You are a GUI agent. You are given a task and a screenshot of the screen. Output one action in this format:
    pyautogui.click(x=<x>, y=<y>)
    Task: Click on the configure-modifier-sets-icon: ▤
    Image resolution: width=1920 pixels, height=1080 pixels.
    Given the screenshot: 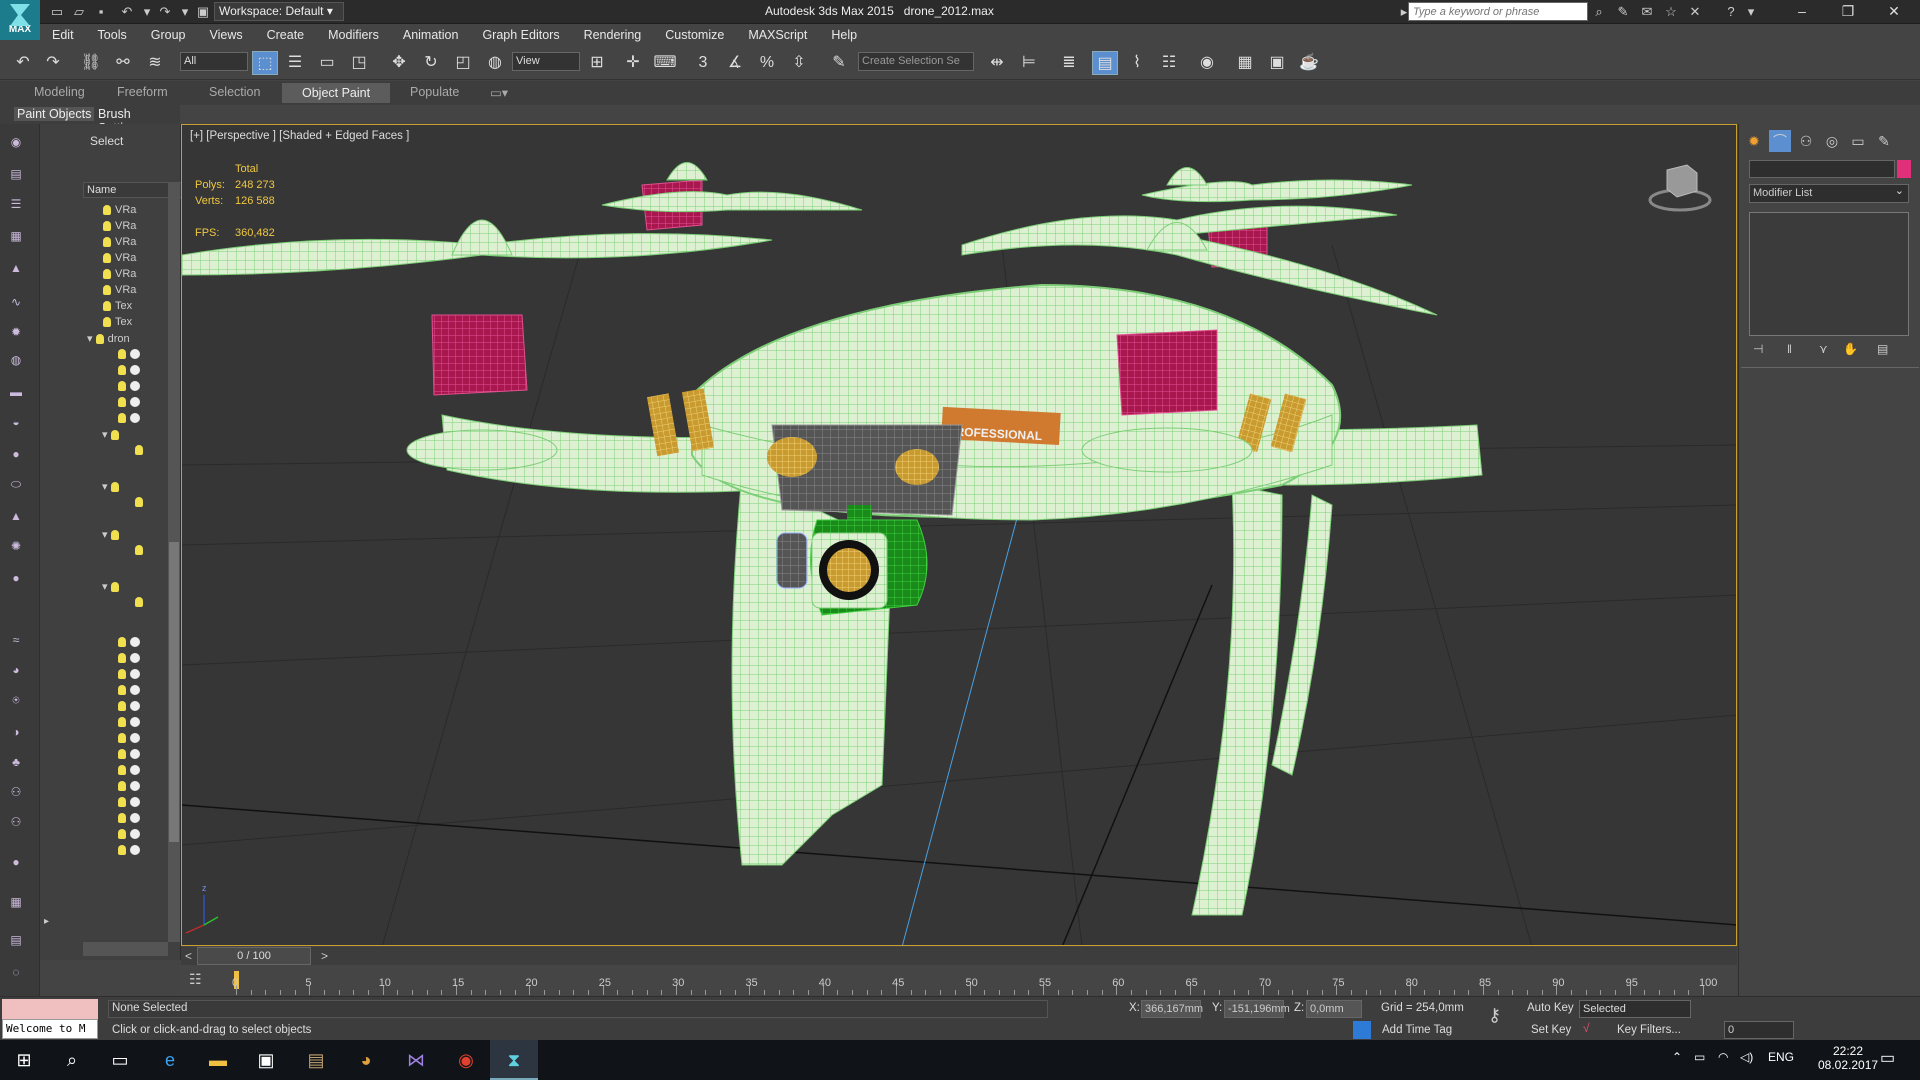 What is the action you would take?
    pyautogui.click(x=1882, y=349)
    